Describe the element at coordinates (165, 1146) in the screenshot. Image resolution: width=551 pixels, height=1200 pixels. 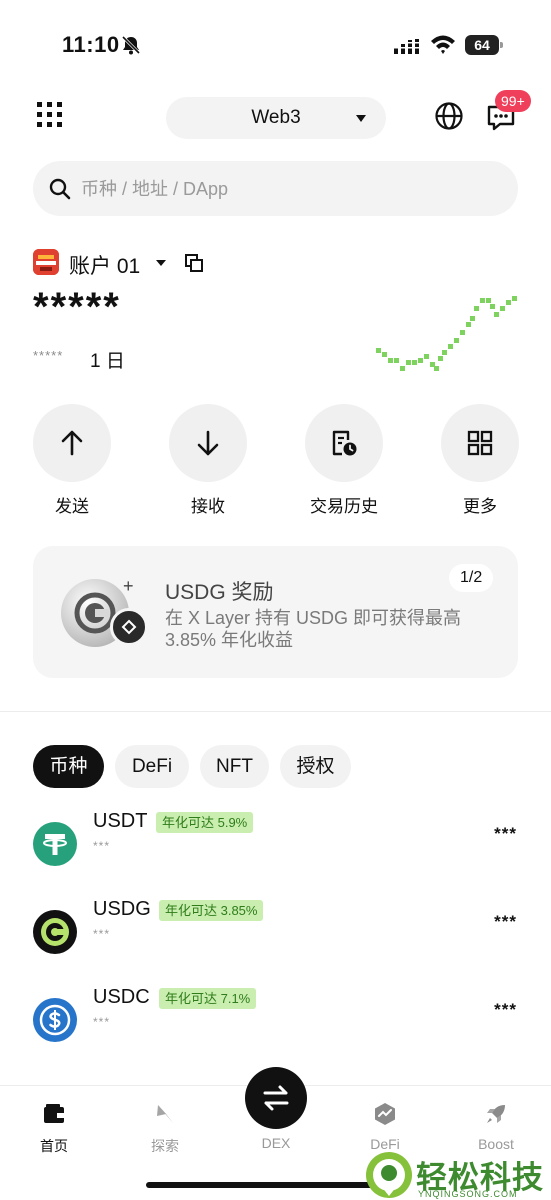
I see `nav-explore-label: 探索` at that location.